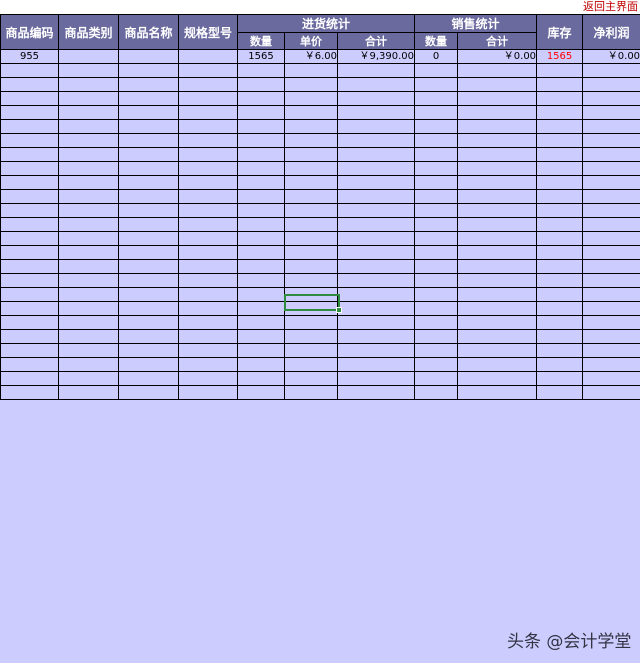 The width and height of the screenshot is (640, 663). I want to click on header-sales-qty: 数量, so click(436, 41).